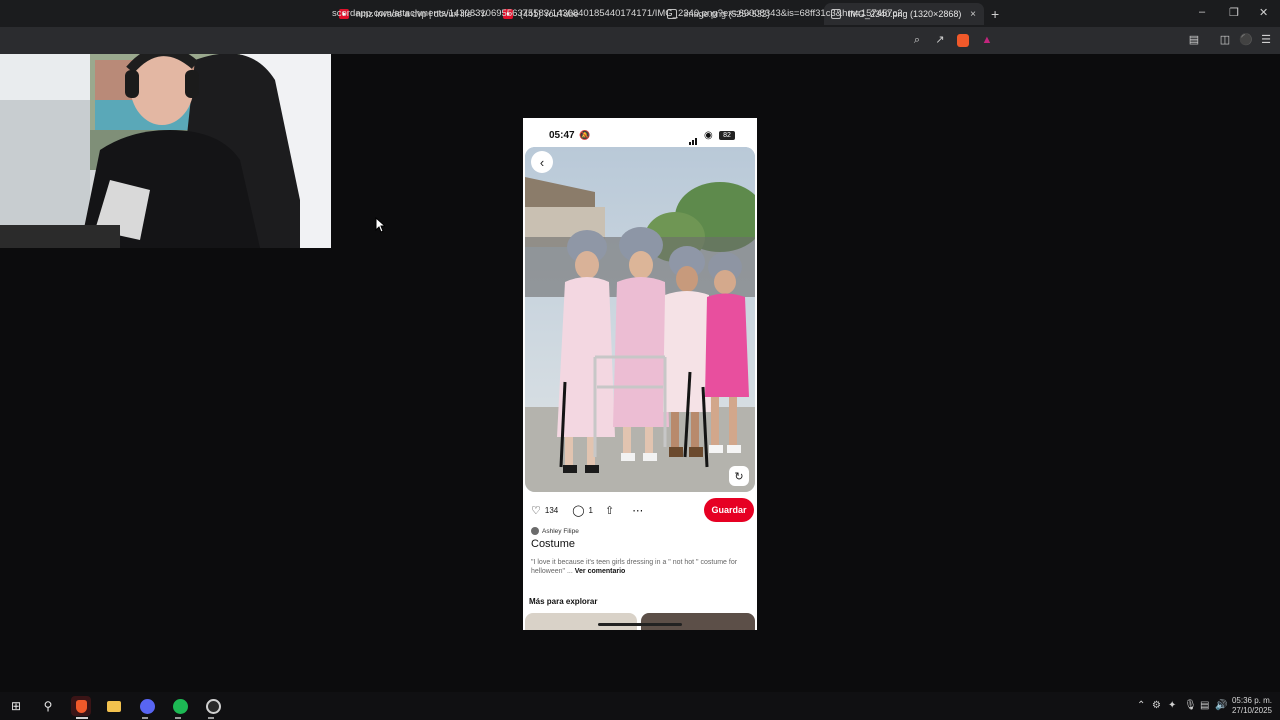 This screenshot has width=1280, height=720. I want to click on chevron-up-icon: ⌃, so click(1141, 705).